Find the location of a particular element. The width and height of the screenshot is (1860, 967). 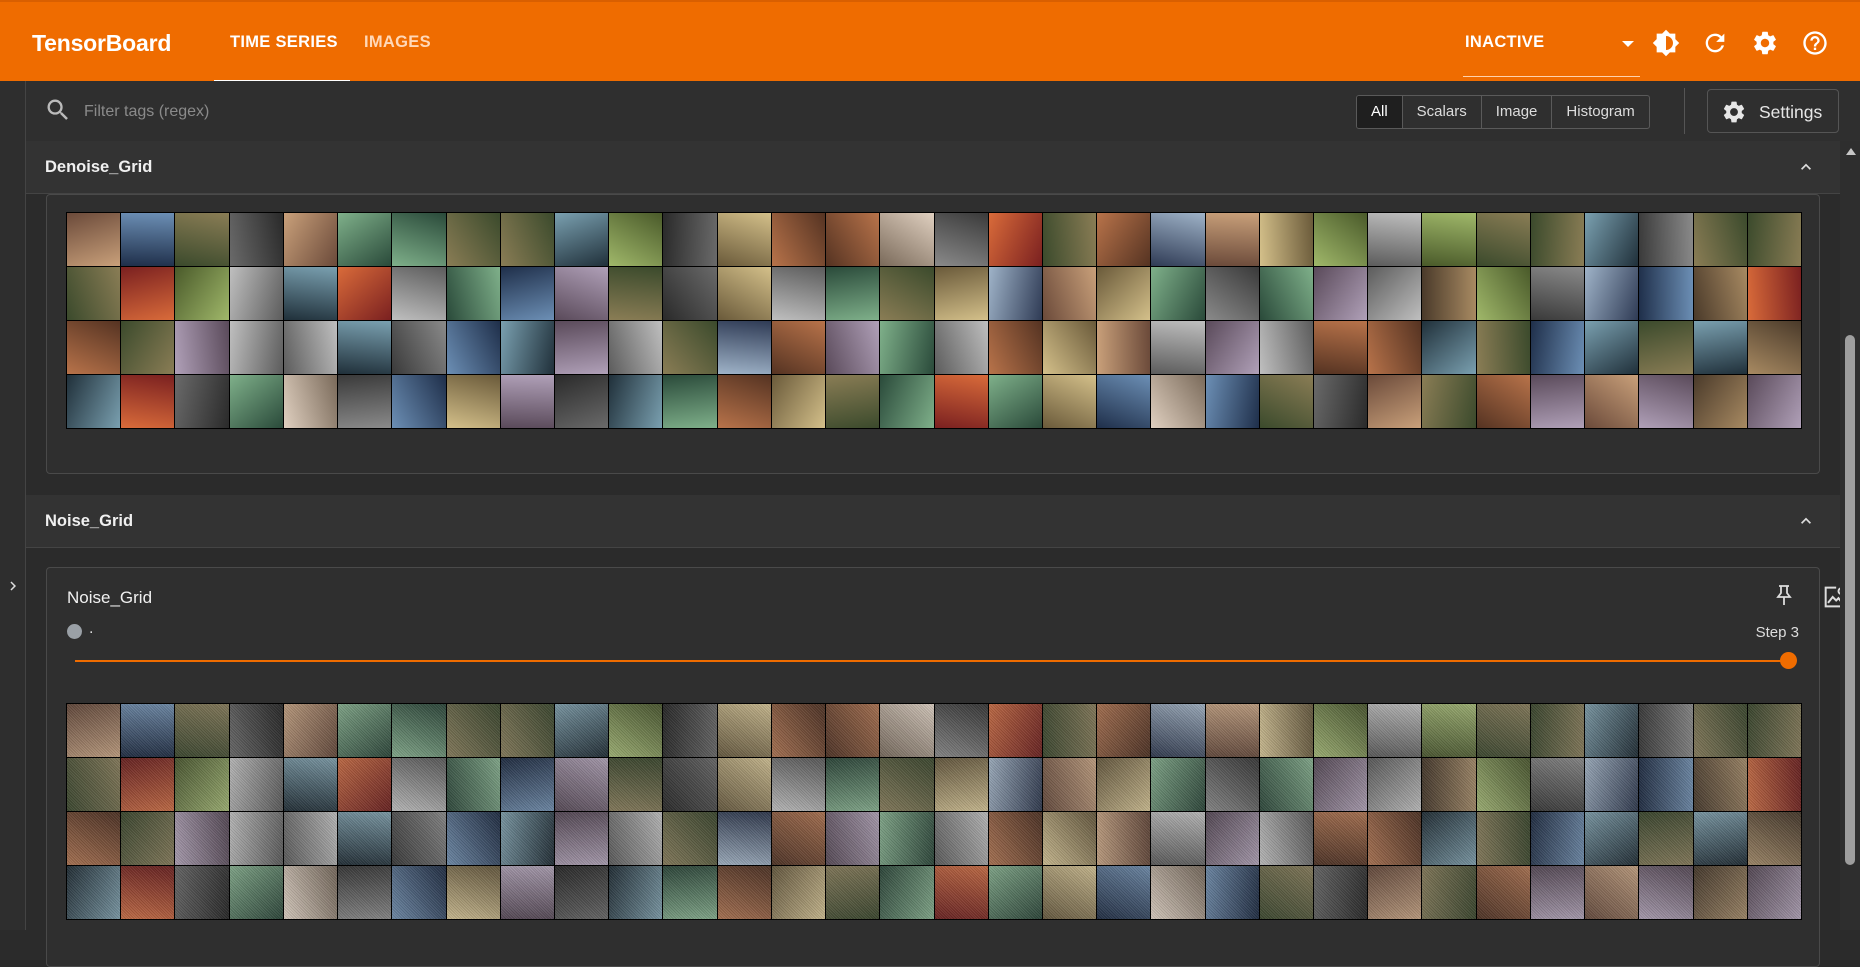

type-all-button: All is located at coordinates (1380, 112).